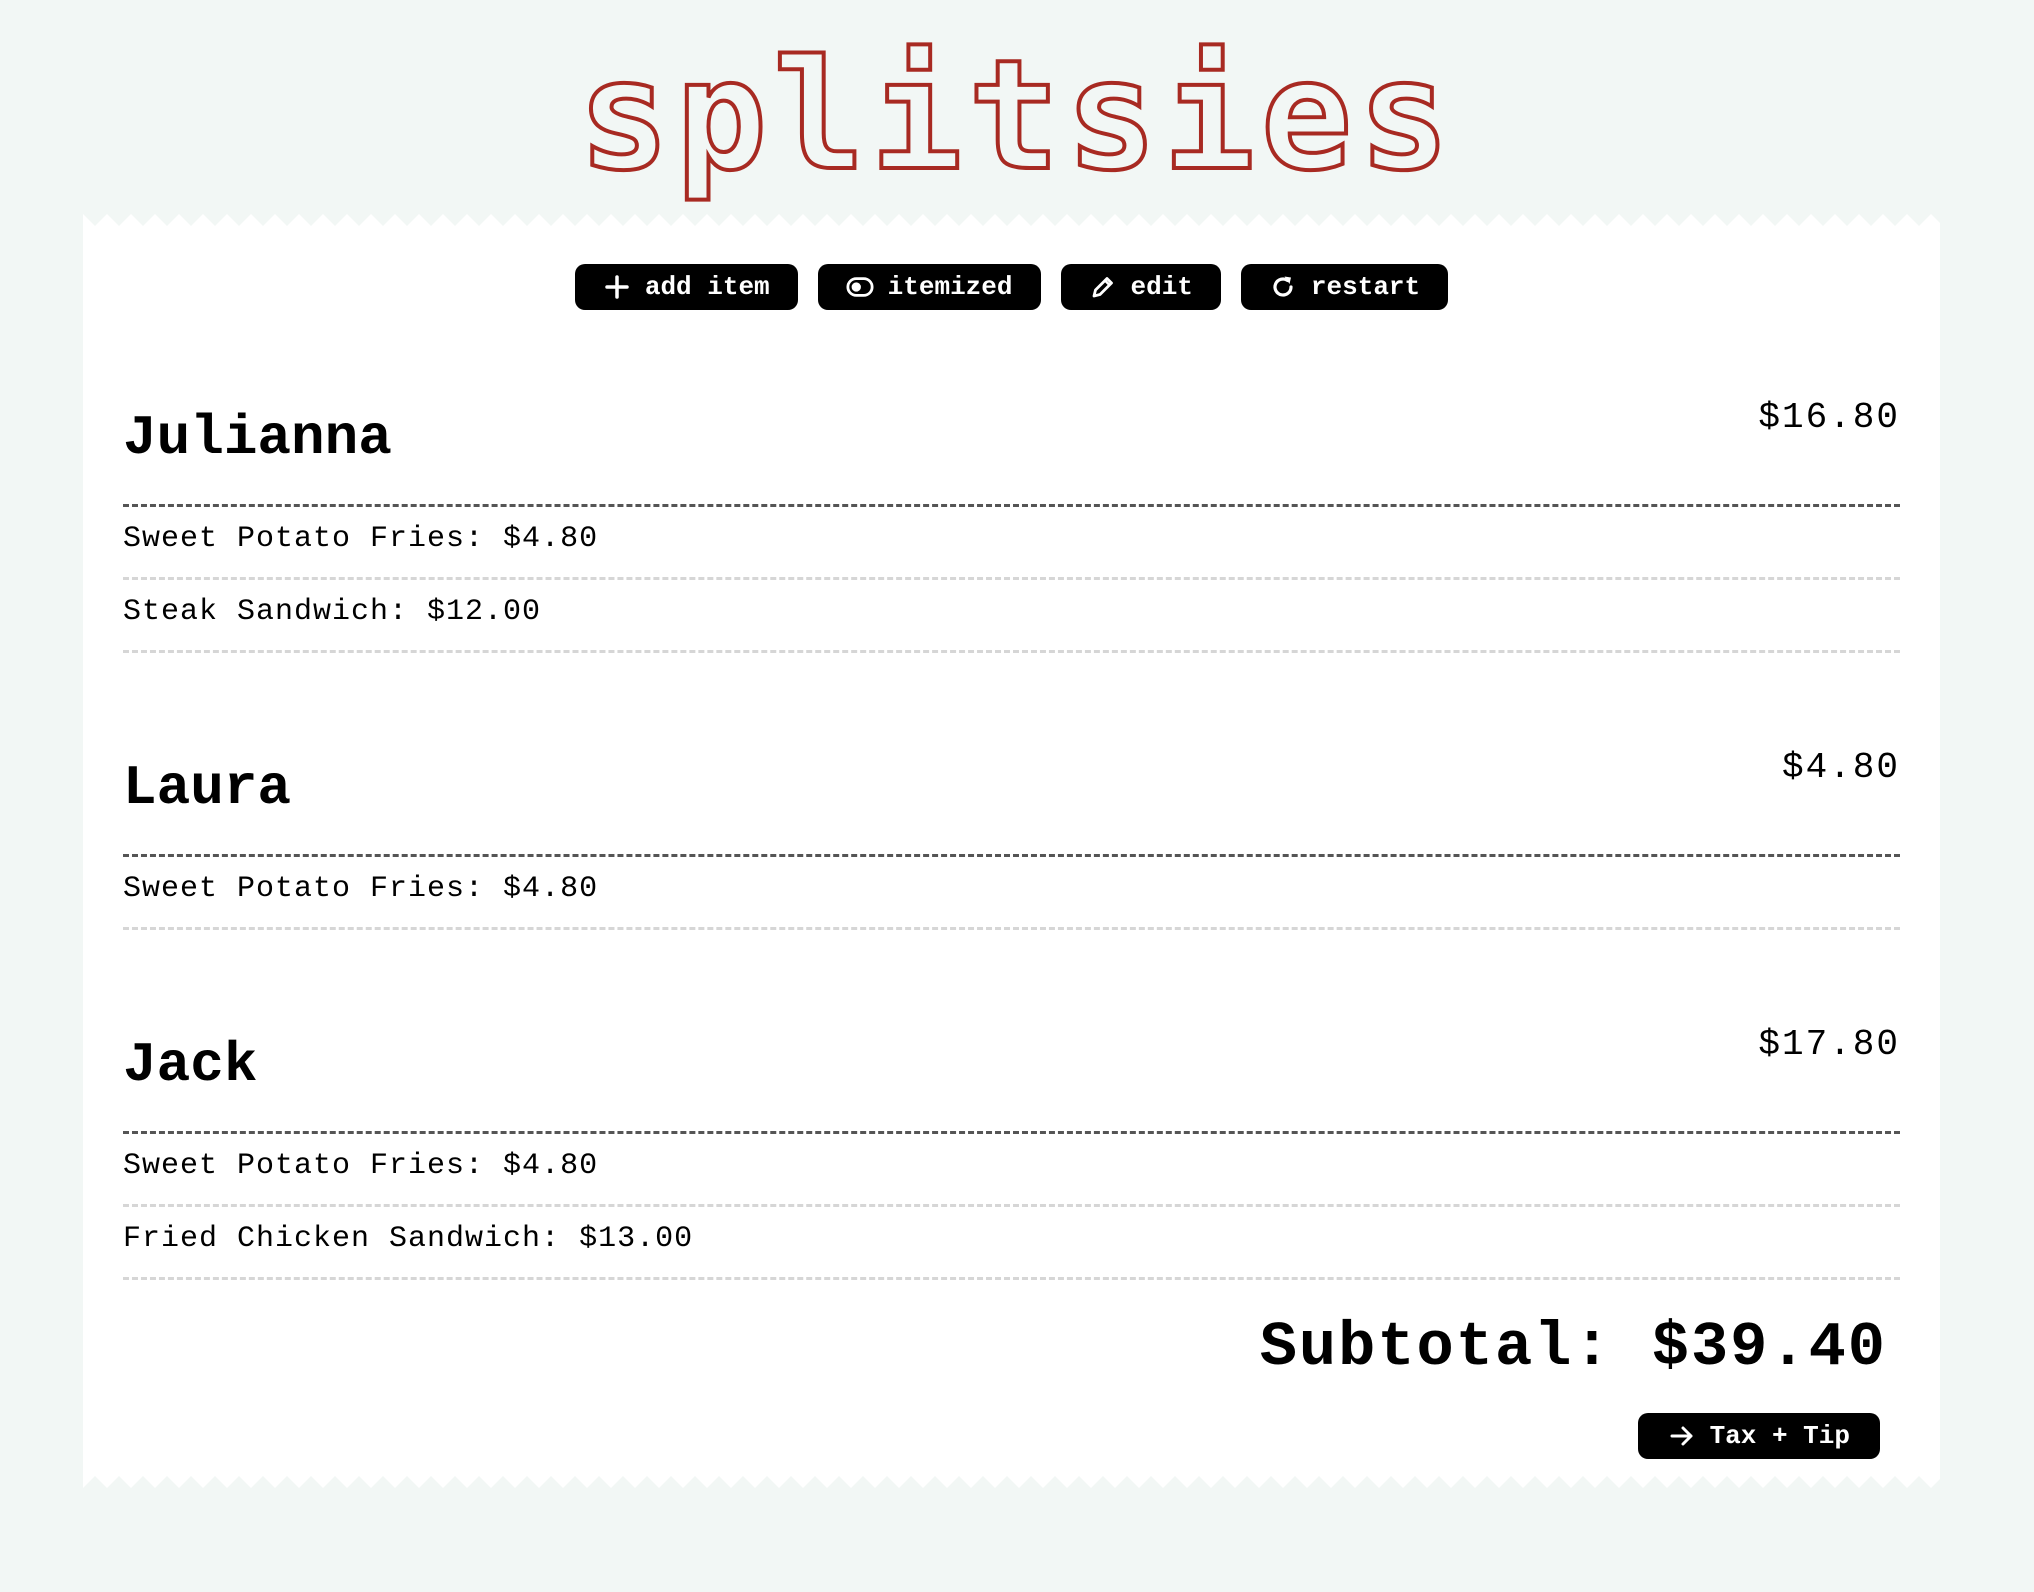 This screenshot has width=2034, height=1592. Describe the element at coordinates (1779, 1436) in the screenshot. I see `tax-tip-label: Tax + Tip` at that location.